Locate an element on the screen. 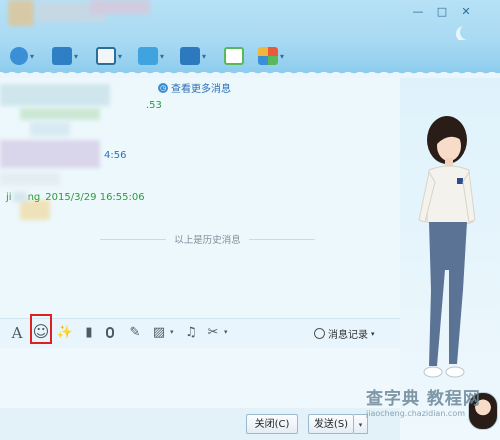 The width and height of the screenshot is (500, 440). toolbar-item-screen: ▾ is located at coordinates (71, 56).